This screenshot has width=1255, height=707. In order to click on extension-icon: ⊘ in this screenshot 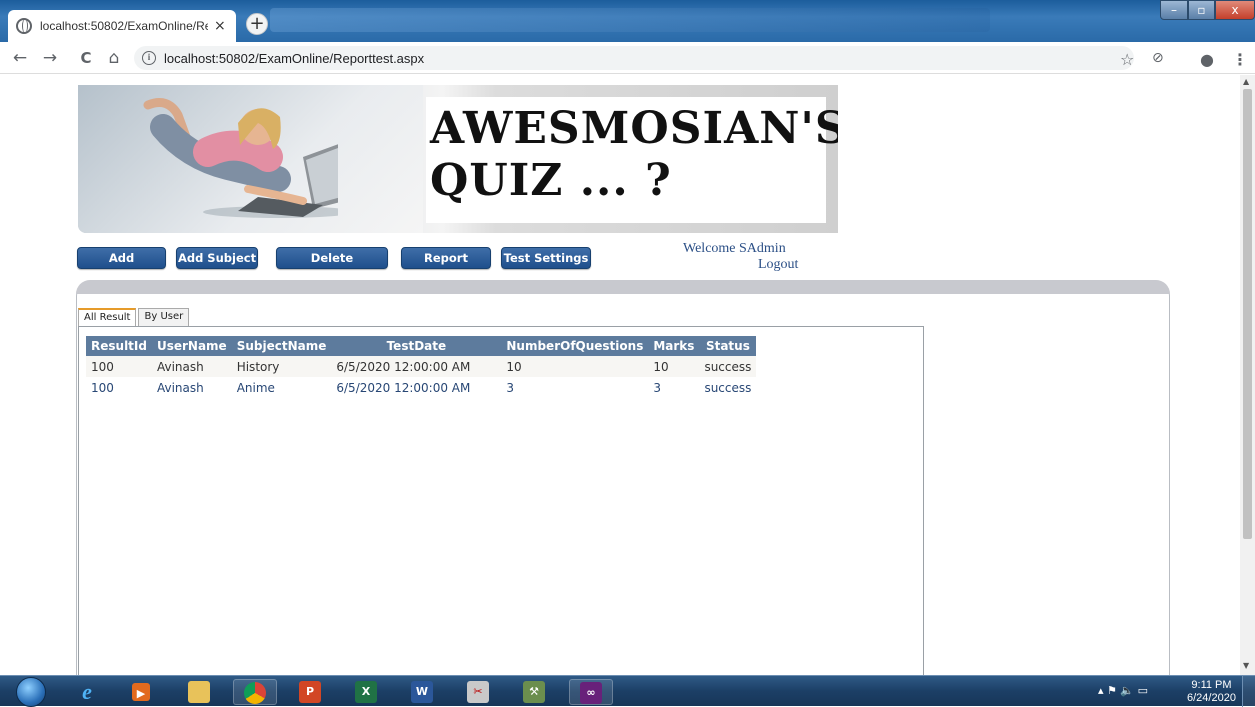, I will do `click(1158, 58)`.